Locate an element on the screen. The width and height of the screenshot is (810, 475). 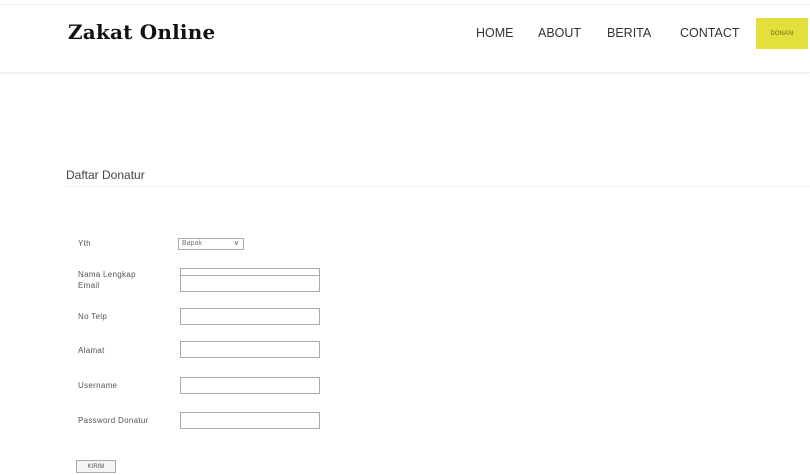
email-label: Email is located at coordinates (89, 285).